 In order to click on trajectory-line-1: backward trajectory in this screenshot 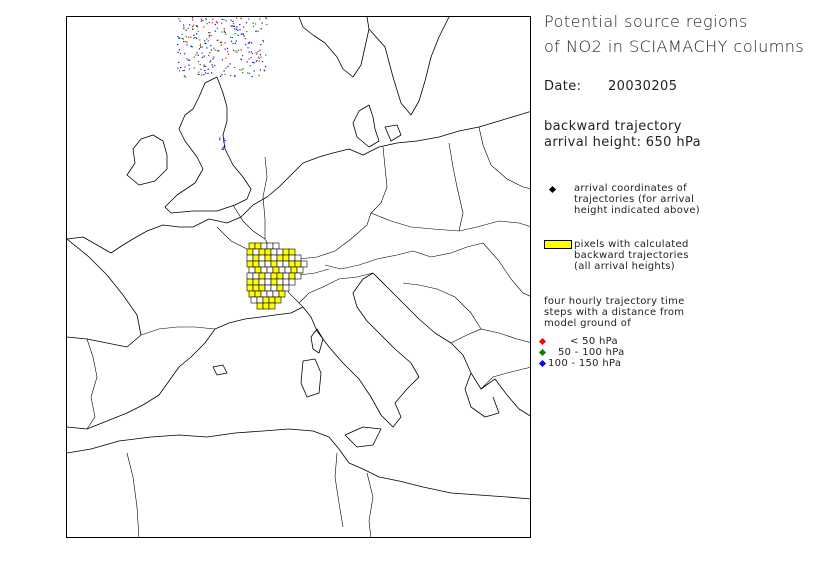, I will do `click(613, 126)`.